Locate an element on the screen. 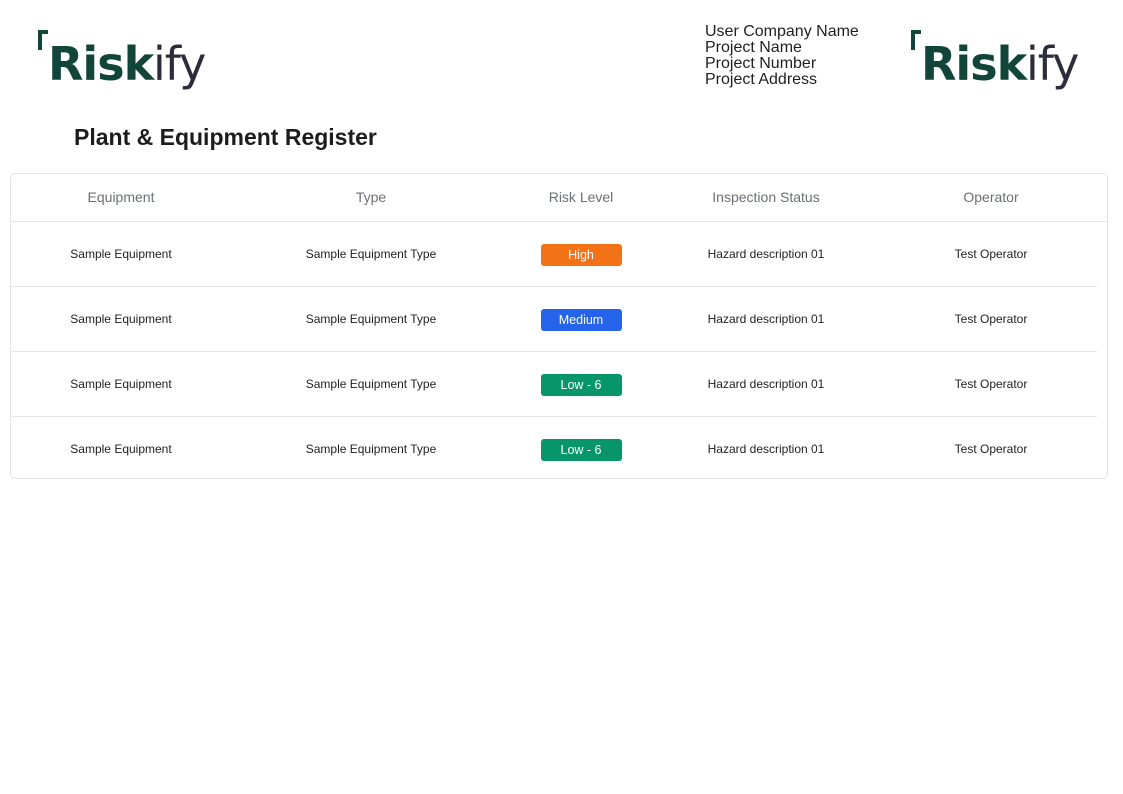 This screenshot has width=1123, height=794. column-header-equipment: Equipment is located at coordinates (121, 197).